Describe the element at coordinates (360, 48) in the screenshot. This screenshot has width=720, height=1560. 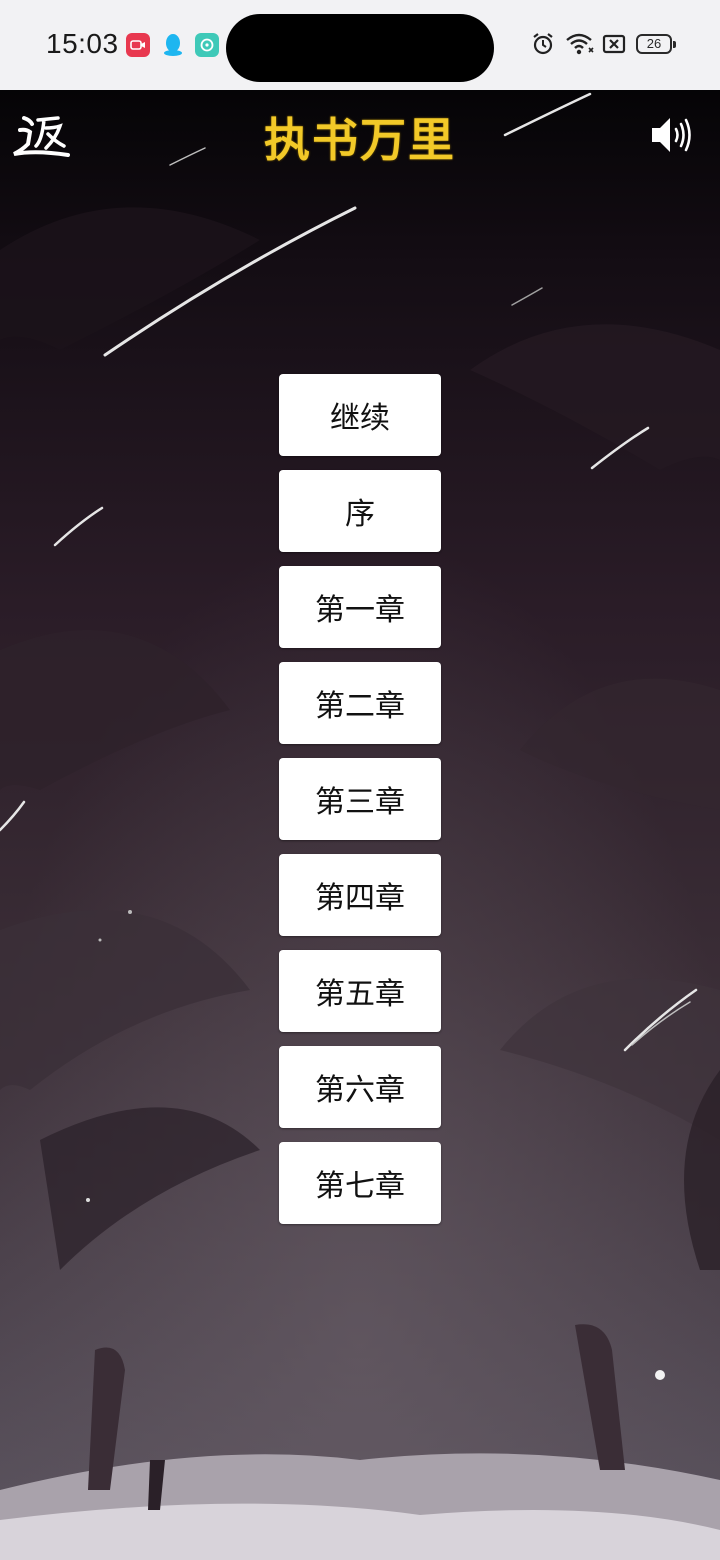
I see `camera-cutout` at that location.